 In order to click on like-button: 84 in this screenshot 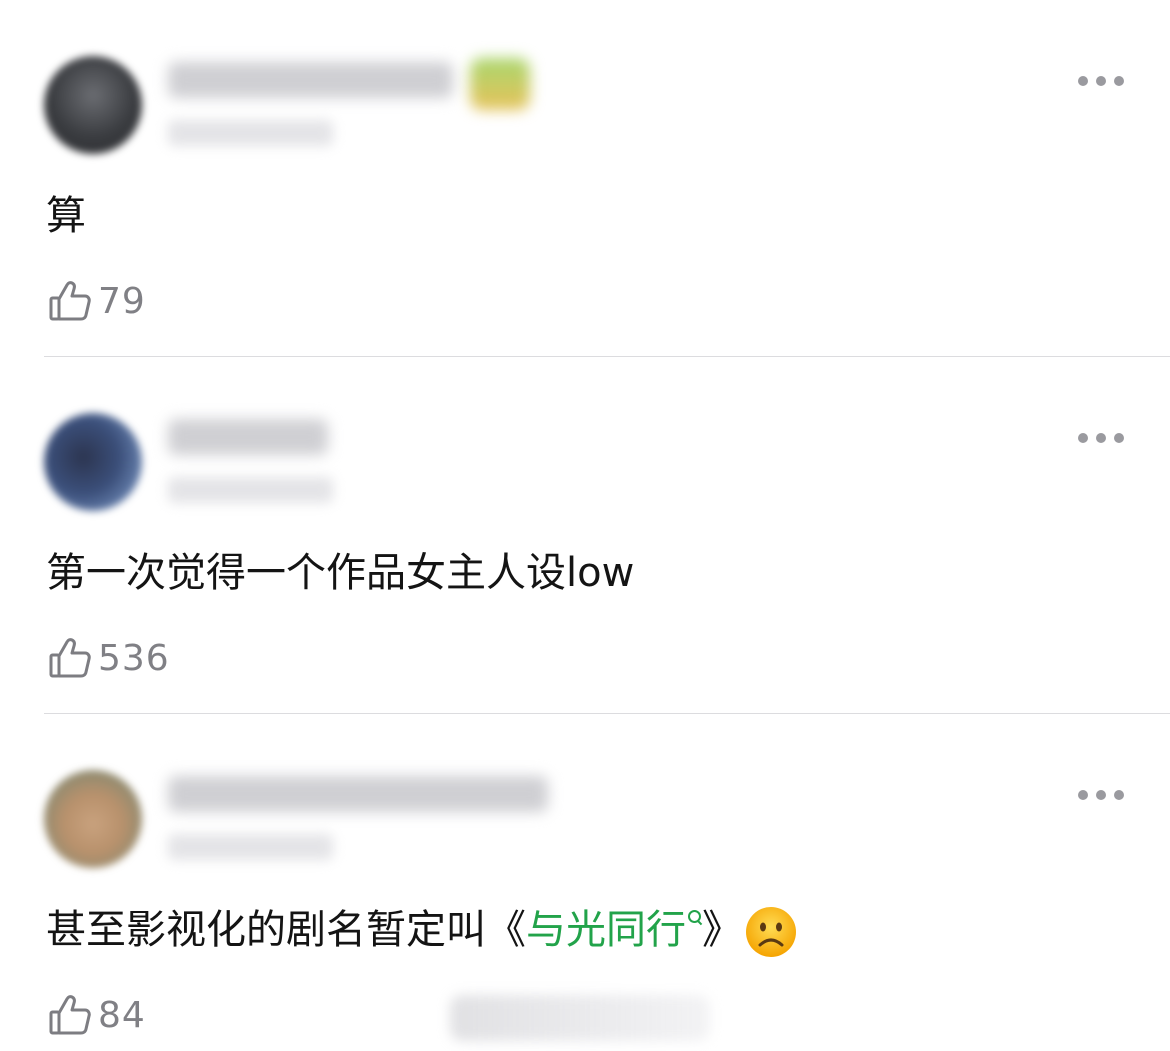, I will do `click(96, 1015)`.